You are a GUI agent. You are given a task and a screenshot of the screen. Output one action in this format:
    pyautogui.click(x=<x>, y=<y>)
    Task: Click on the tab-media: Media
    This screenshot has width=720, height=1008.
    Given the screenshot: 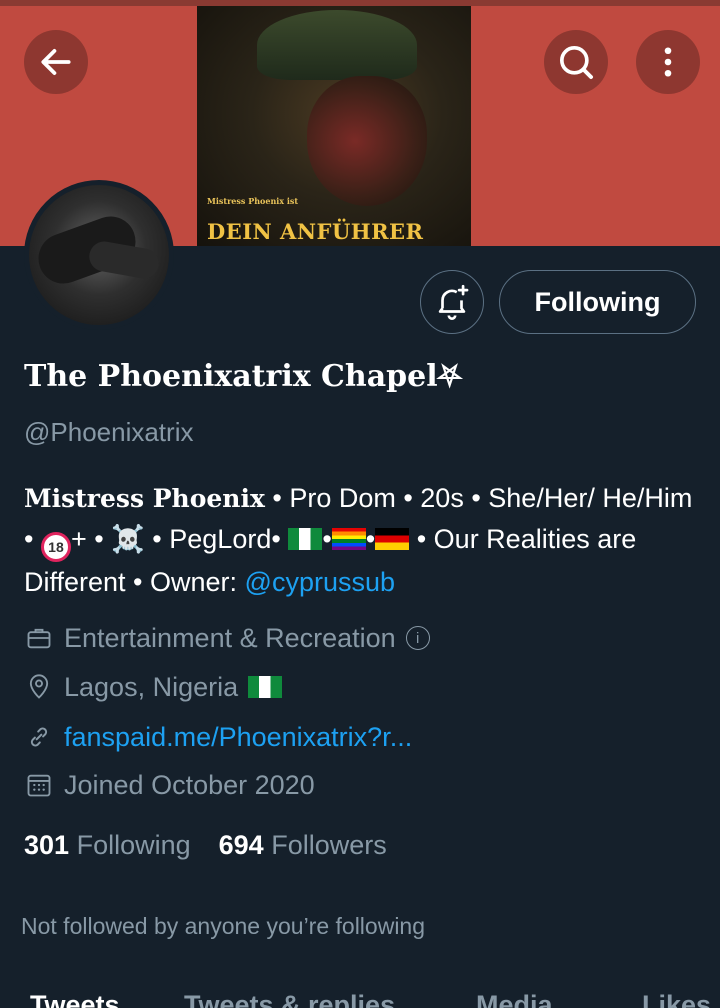 What is the action you would take?
    pyautogui.click(x=514, y=999)
    